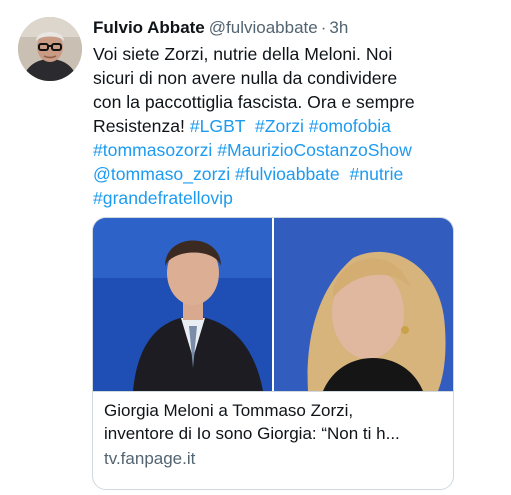 This screenshot has height=495, width=511. I want to click on avatar-photo, so click(50, 49).